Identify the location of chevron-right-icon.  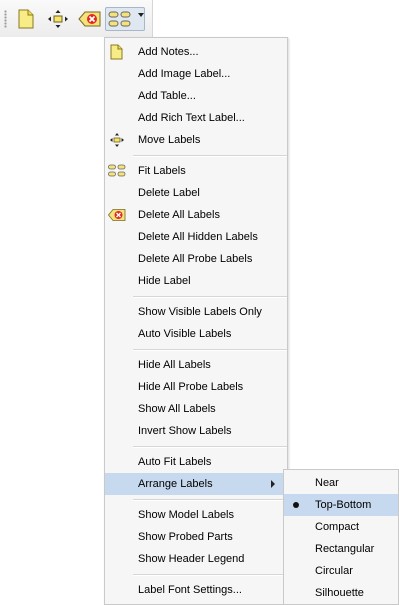
(273, 484).